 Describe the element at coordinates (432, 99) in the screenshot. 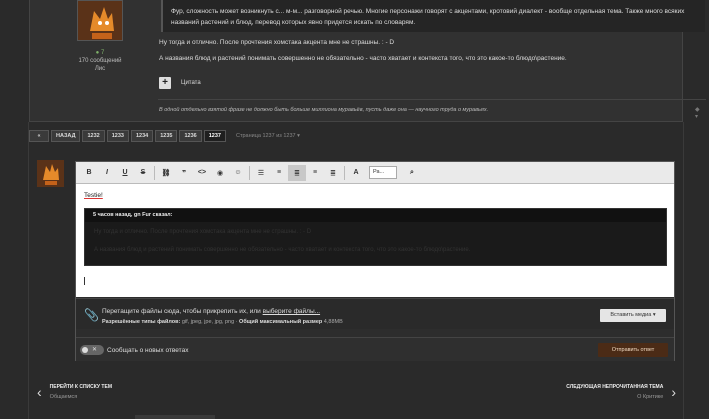

I see `signature-divider` at that location.